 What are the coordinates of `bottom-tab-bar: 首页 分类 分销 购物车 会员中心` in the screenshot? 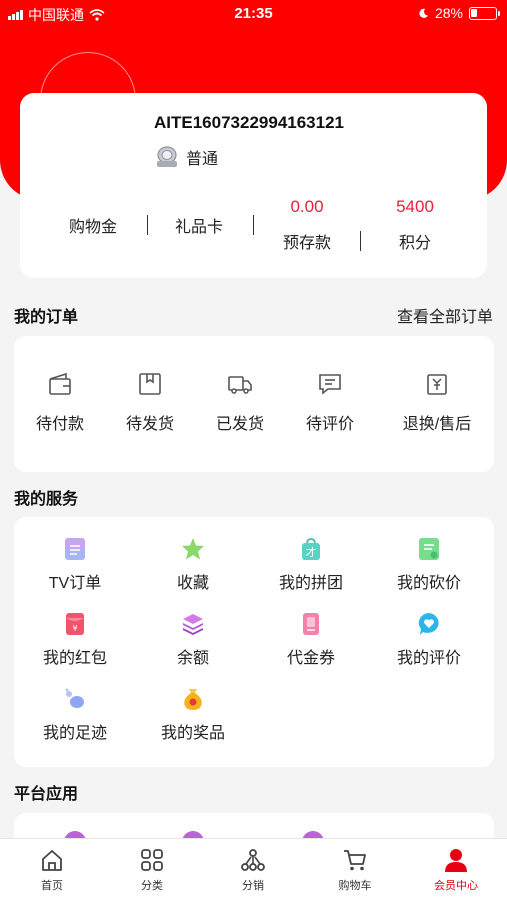 It's located at (253, 869).